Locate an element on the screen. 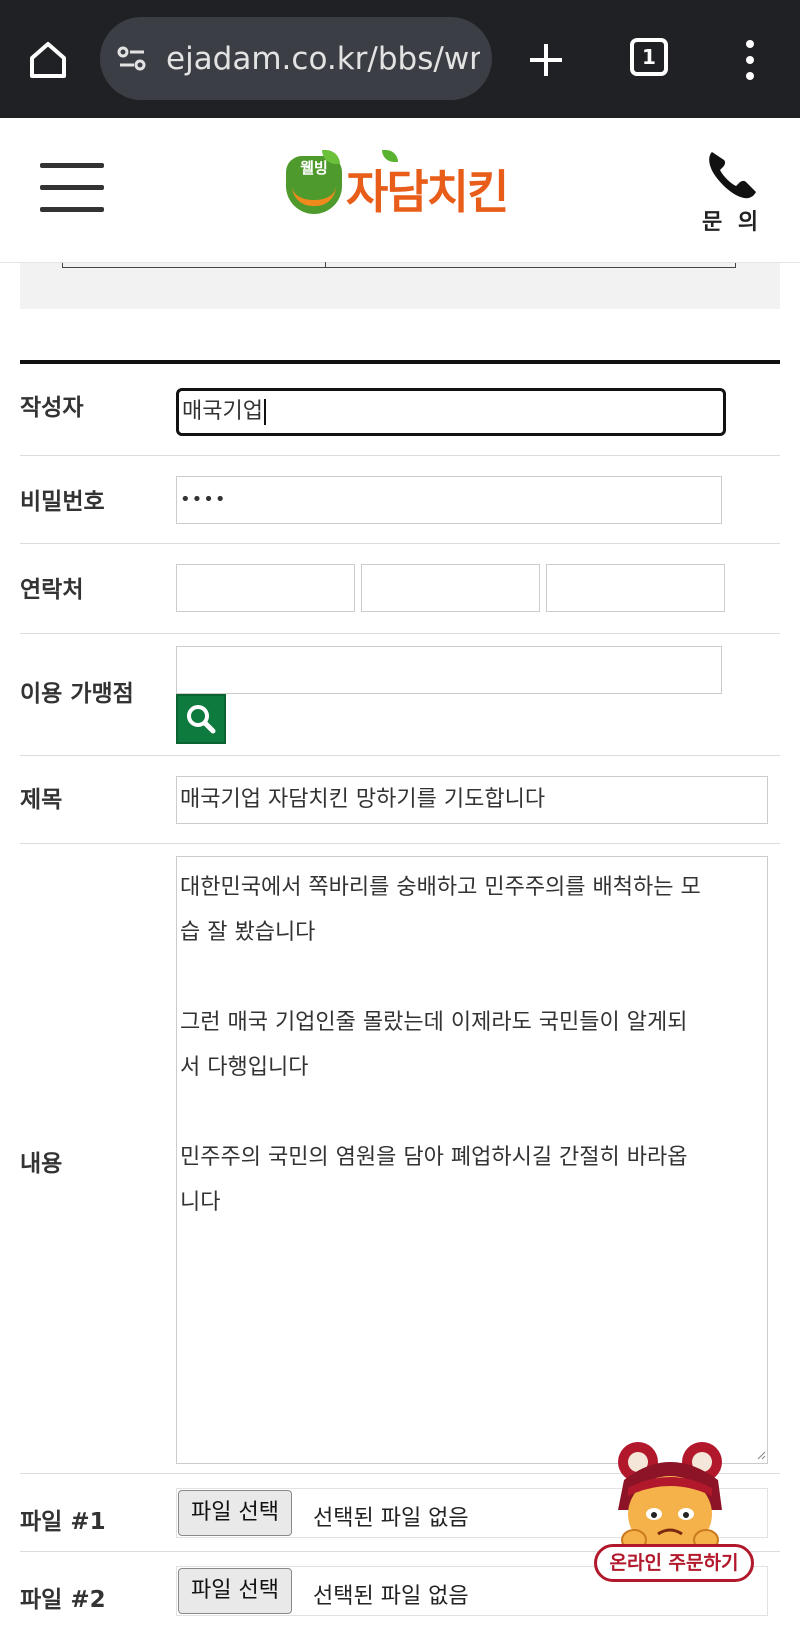 This screenshot has width=800, height=1640. hamburger-menu-icon is located at coordinates (73, 188).